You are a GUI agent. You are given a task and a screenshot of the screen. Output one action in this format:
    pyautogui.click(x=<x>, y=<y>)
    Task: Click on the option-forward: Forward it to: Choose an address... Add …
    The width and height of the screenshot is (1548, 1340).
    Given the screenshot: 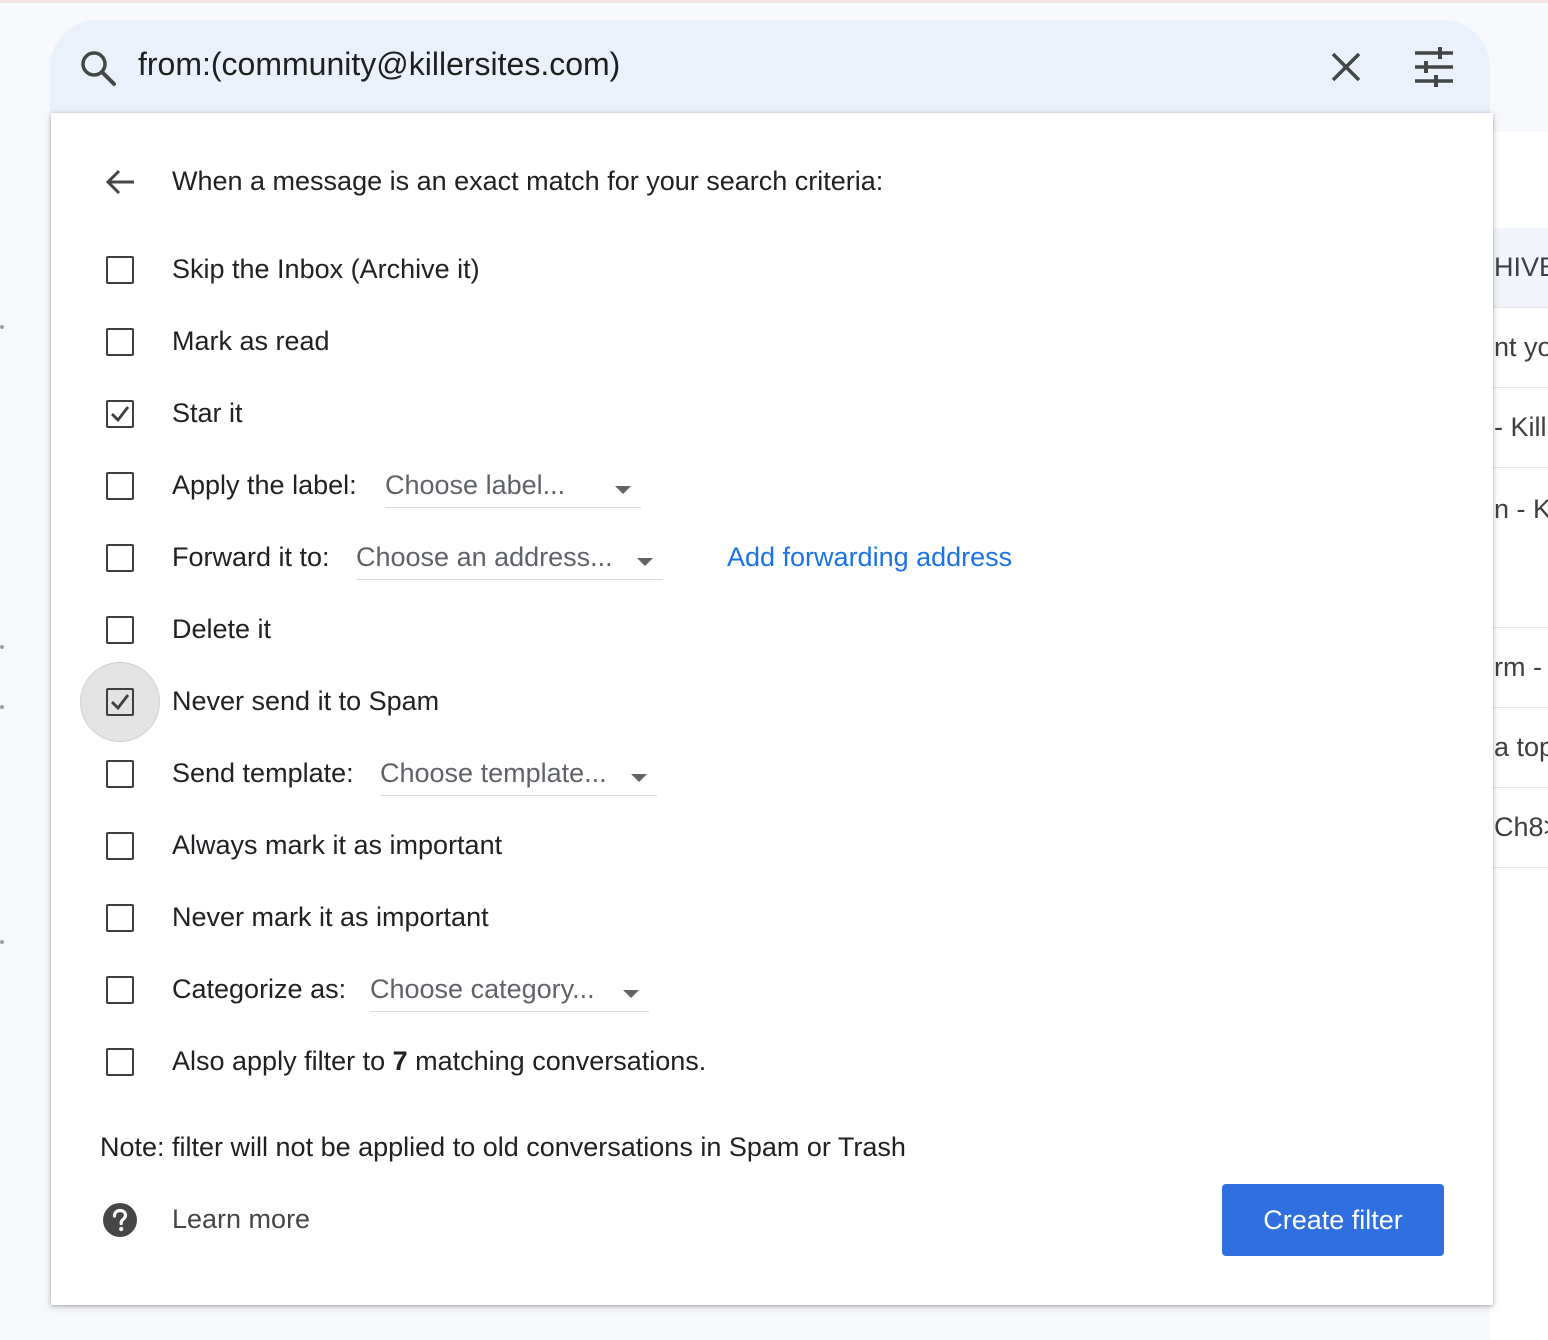 What is the action you would take?
    pyautogui.click(x=774, y=558)
    